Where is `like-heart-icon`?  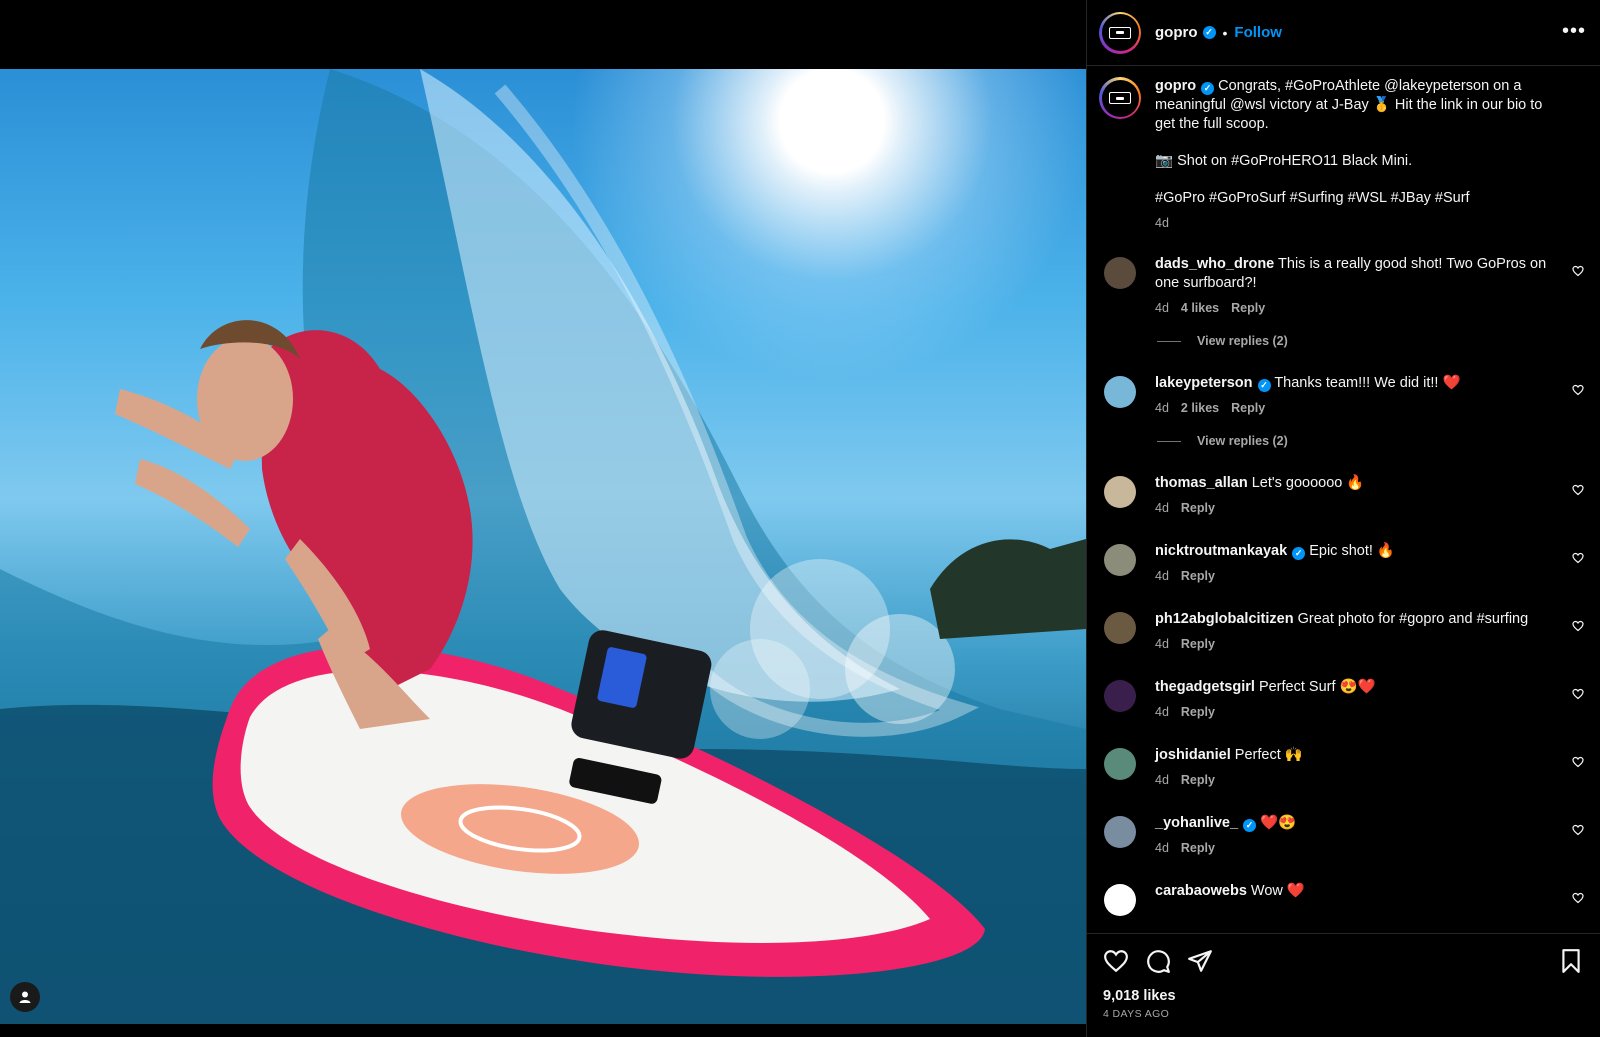
like-heart-icon is located at coordinates (1116, 961).